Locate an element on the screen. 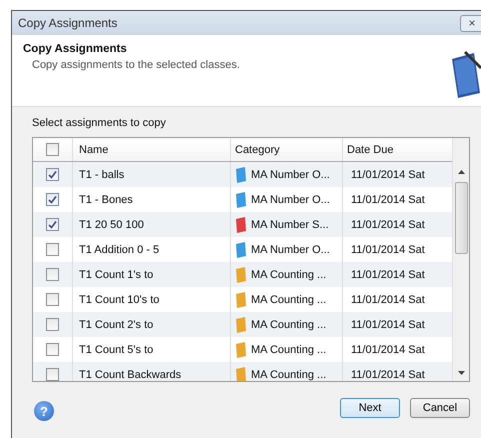 This screenshot has width=481, height=438. scrollbar is located at coordinates (460, 259).